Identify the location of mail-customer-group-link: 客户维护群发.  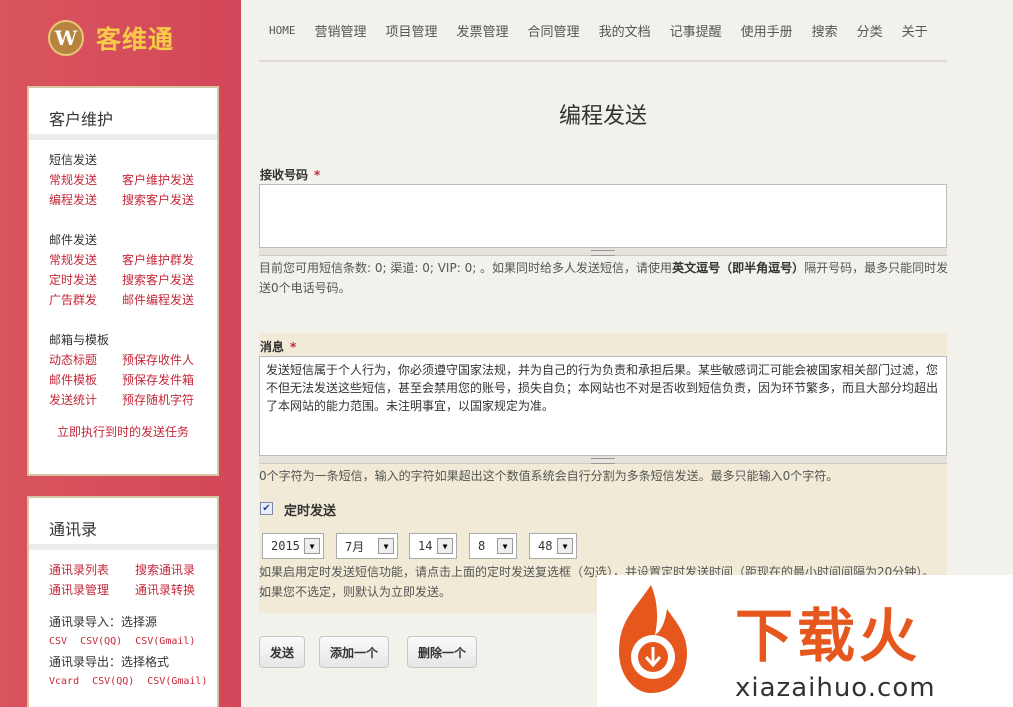
(158, 260).